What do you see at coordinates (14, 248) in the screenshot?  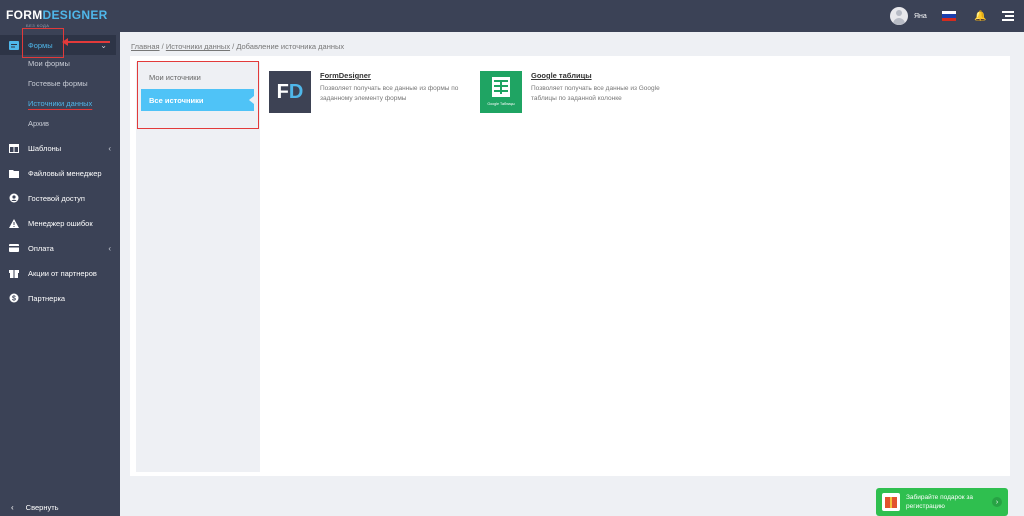 I see `payment-icon` at bounding box center [14, 248].